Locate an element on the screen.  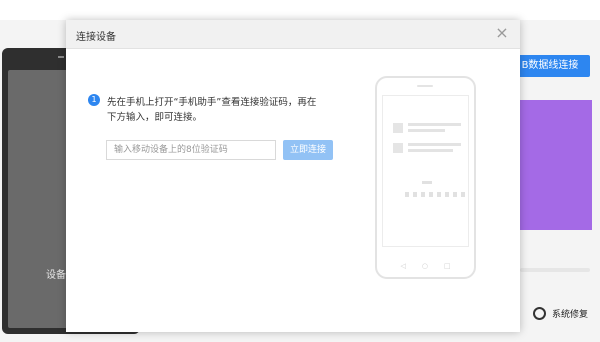
recent-icon: □ is located at coordinates (447, 266).